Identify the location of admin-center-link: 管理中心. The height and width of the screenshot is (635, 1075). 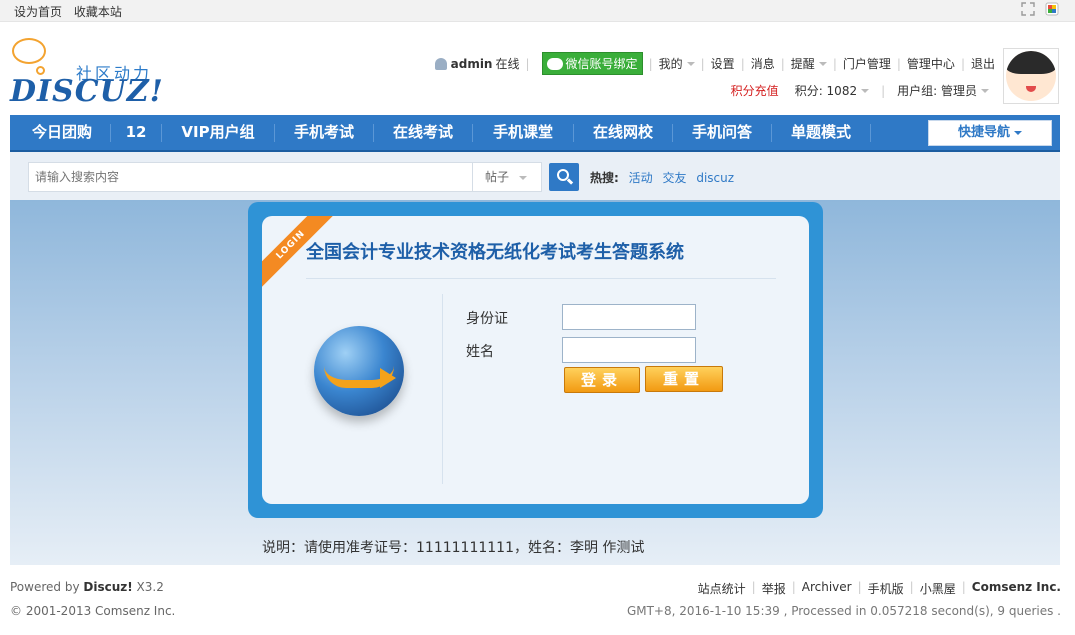
(931, 63).